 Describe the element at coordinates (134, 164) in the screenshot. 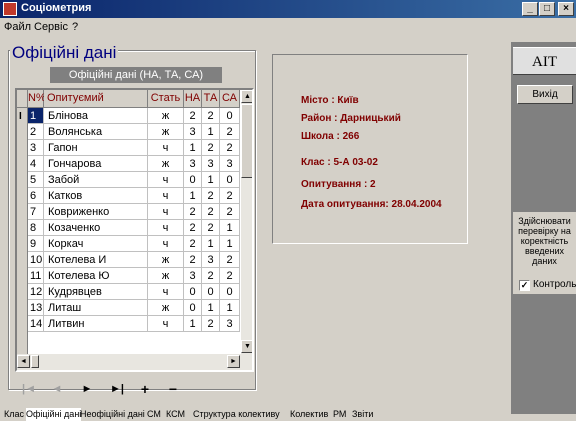

I see `table-row: 4 Гончарова ж 3 3 3` at that location.